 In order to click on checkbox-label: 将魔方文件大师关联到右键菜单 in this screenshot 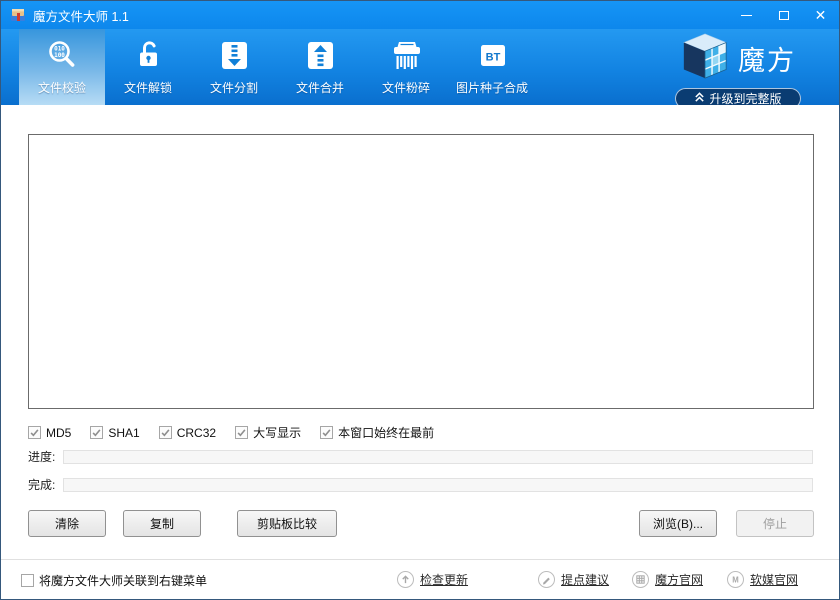, I will do `click(123, 581)`.